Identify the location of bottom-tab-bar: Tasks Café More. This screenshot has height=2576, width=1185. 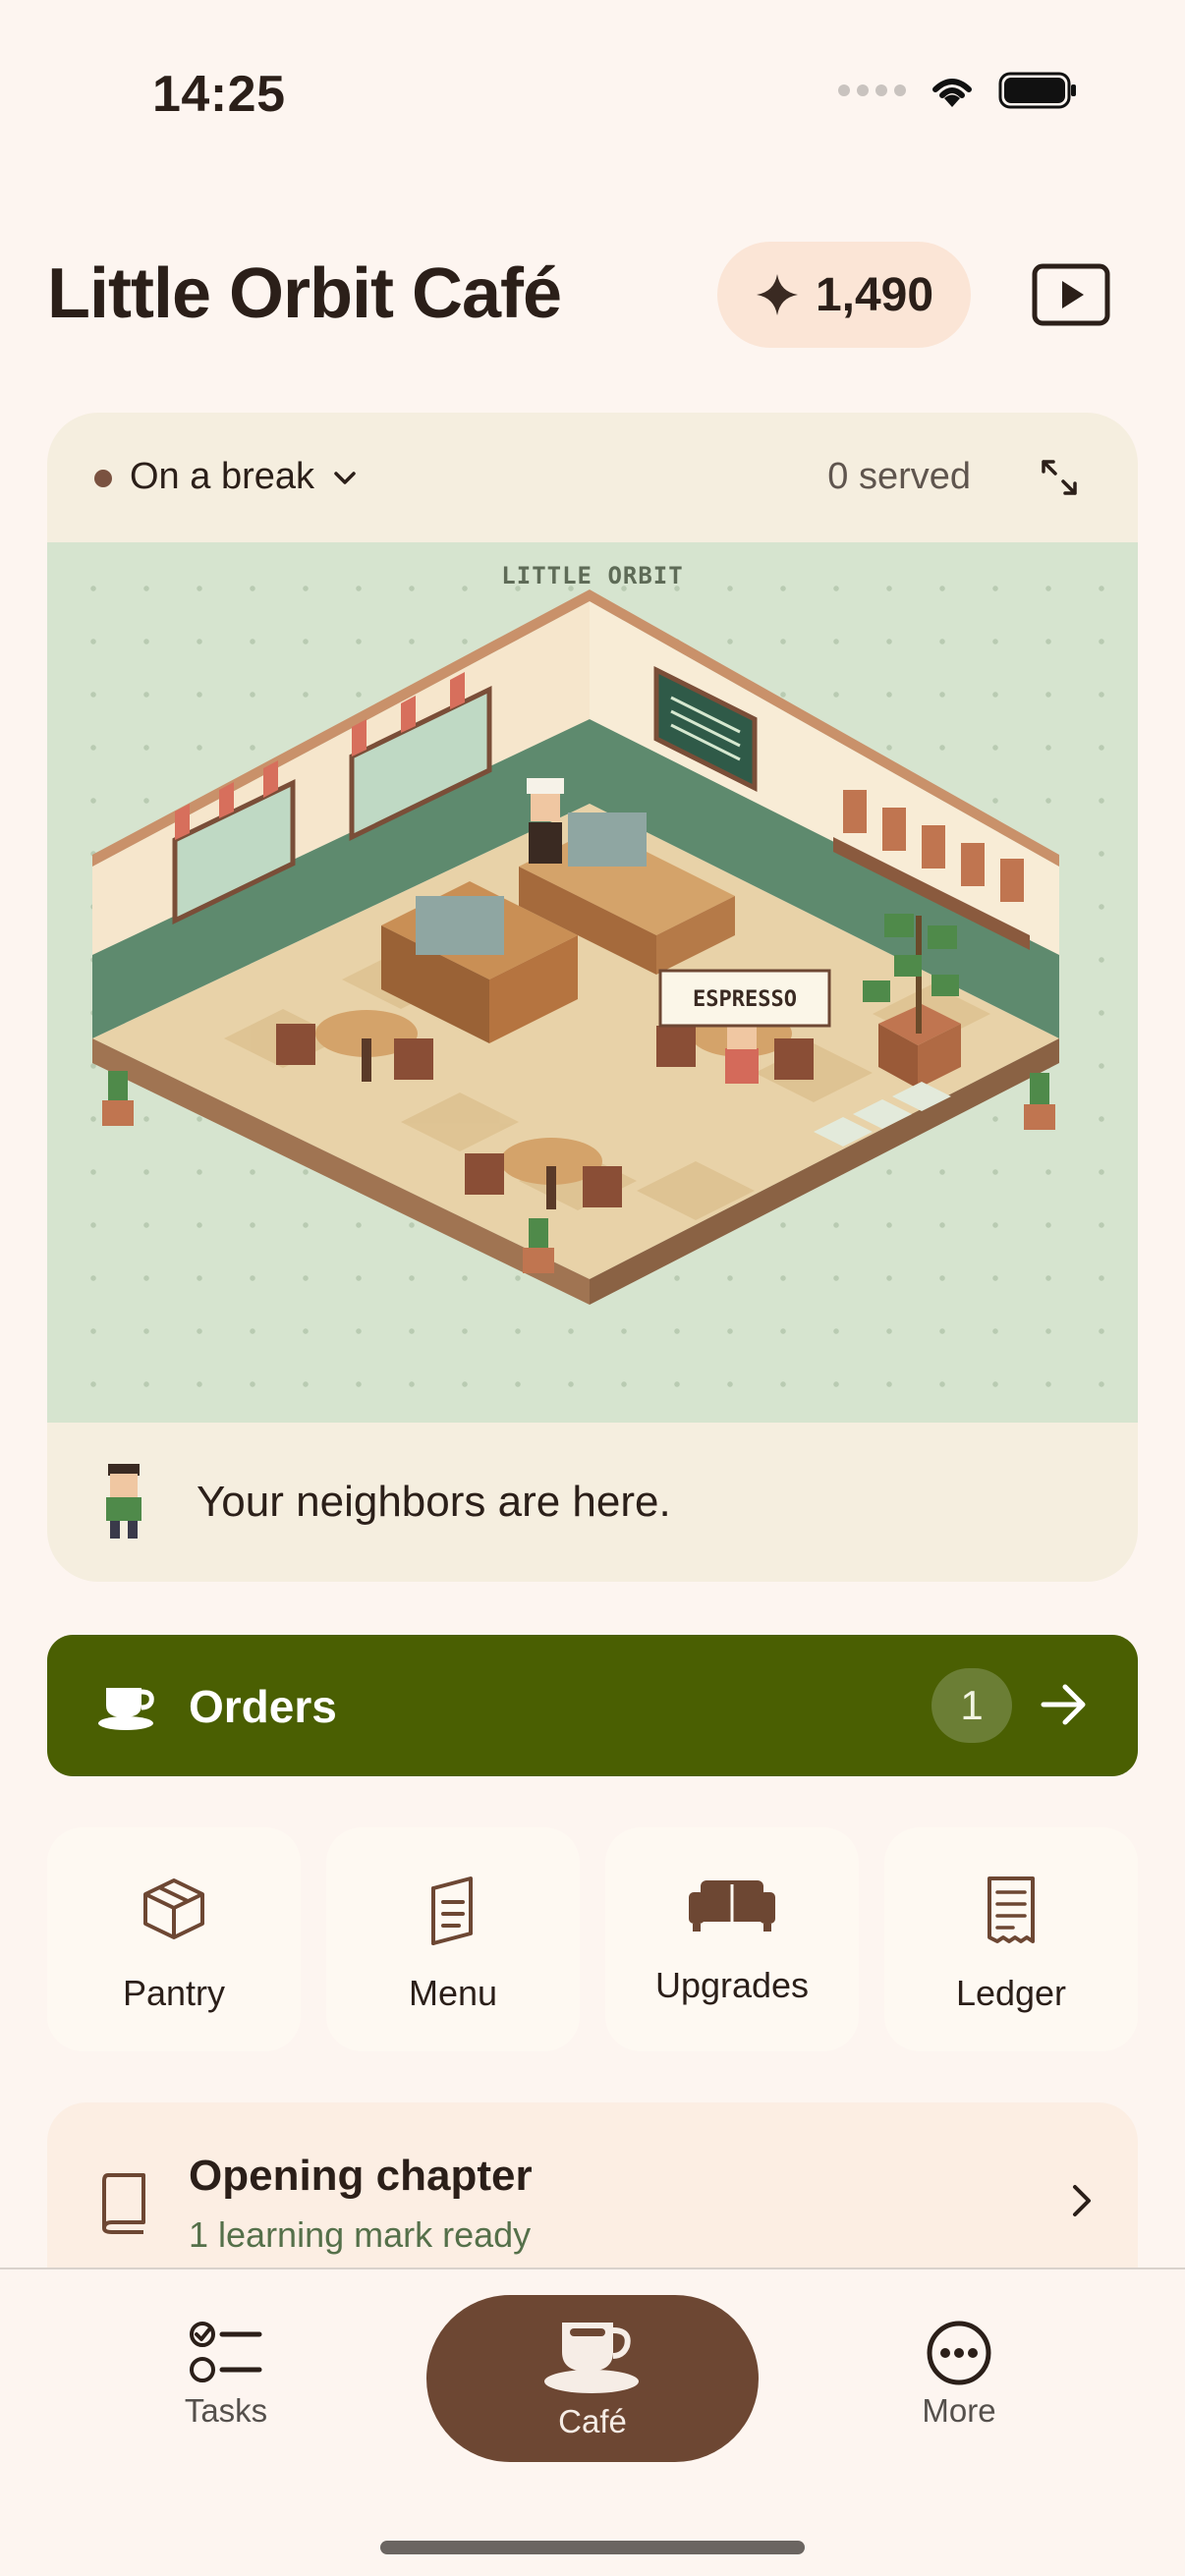
(592, 2422).